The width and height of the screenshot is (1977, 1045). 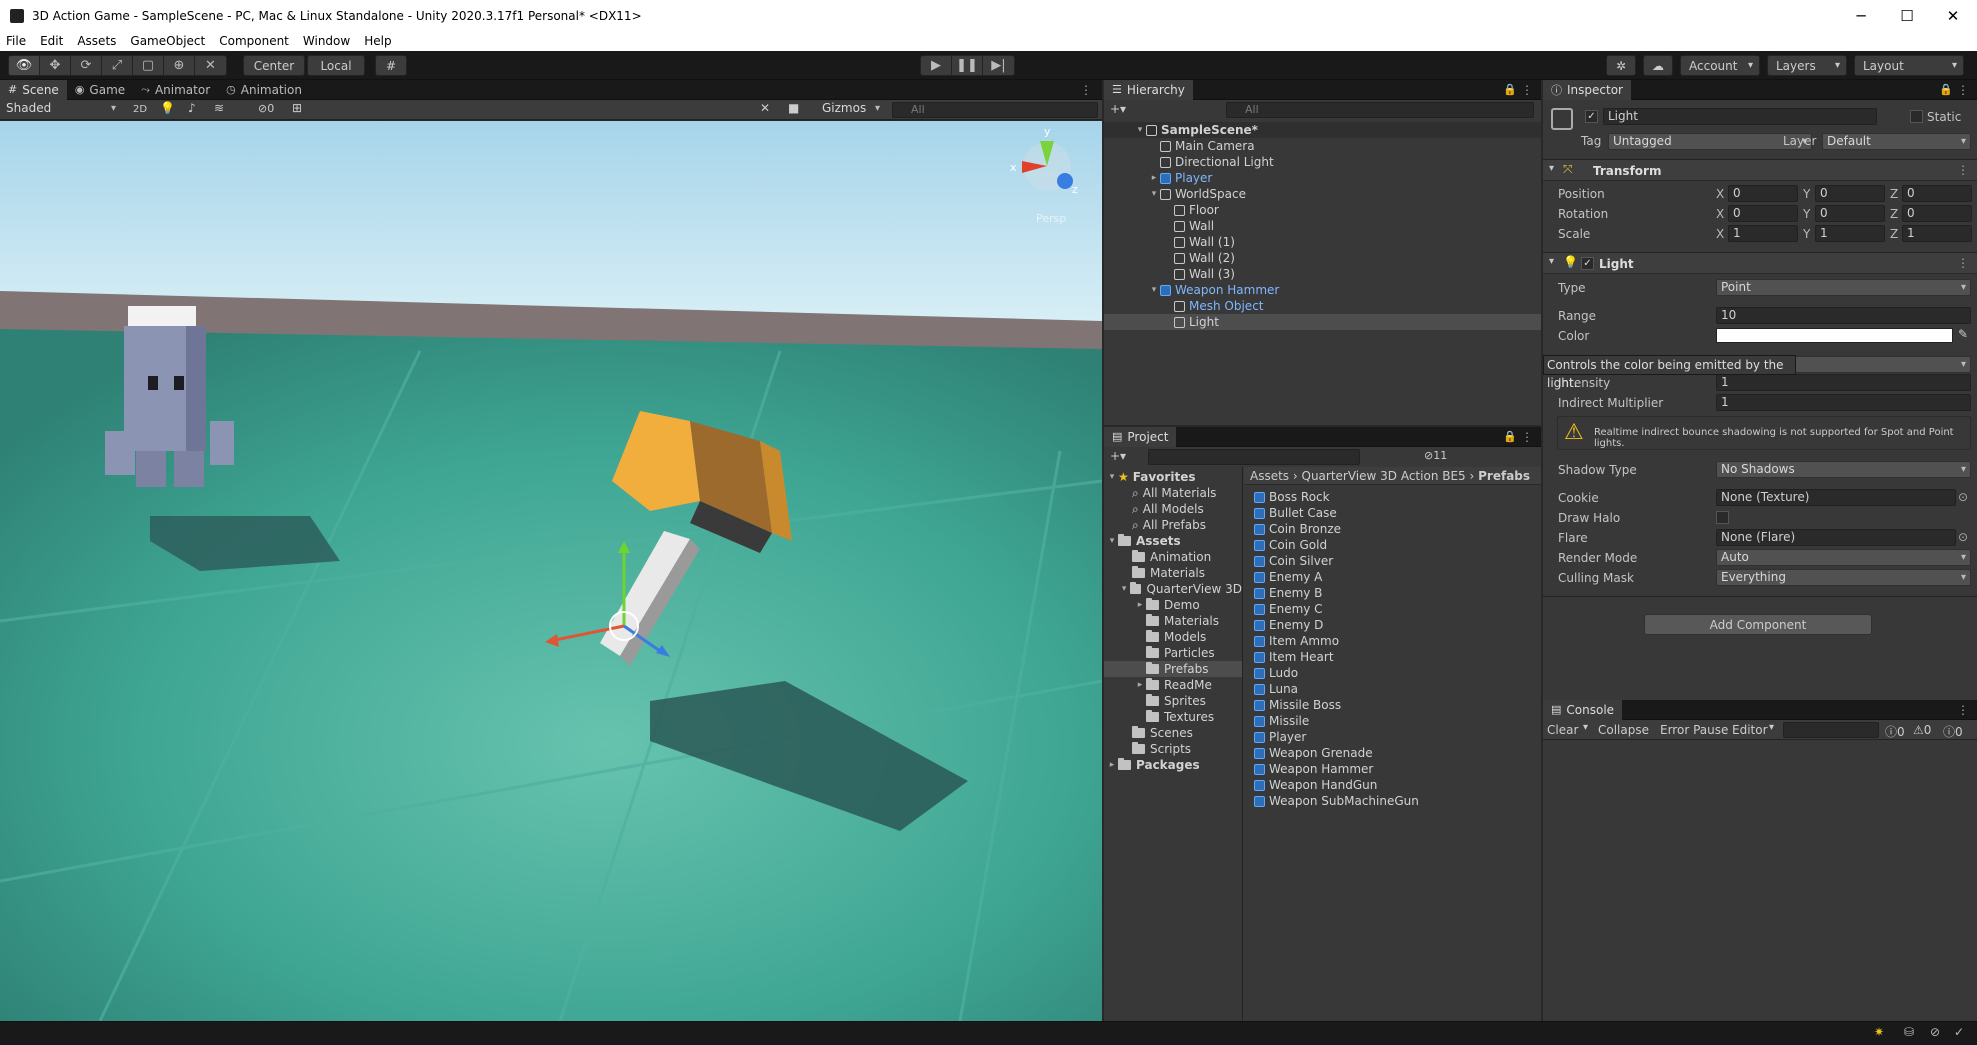 What do you see at coordinates (16, 41) in the screenshot?
I see `menu-file: File` at bounding box center [16, 41].